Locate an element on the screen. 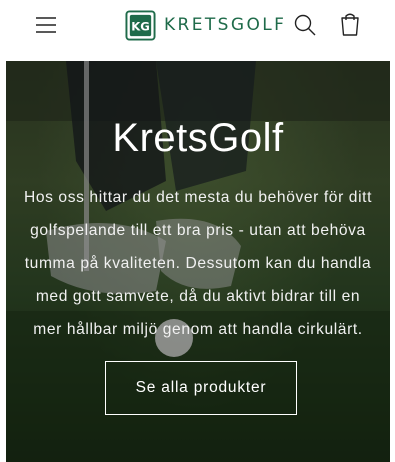  hero-title: KretsGolf is located at coordinates (198, 138).